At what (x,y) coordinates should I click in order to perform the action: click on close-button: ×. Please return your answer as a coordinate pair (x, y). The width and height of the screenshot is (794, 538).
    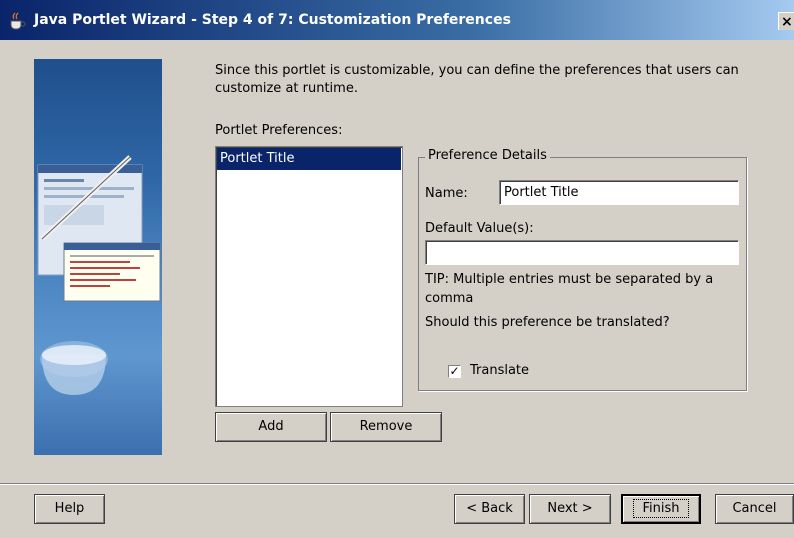
    Looking at the image, I should click on (786, 21).